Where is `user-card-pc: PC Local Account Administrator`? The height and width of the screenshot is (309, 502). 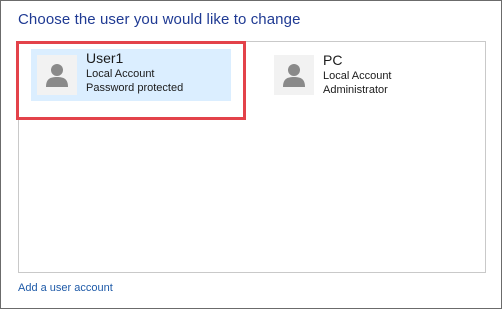
user-card-pc: PC Local Account Administrator is located at coordinates (347, 76).